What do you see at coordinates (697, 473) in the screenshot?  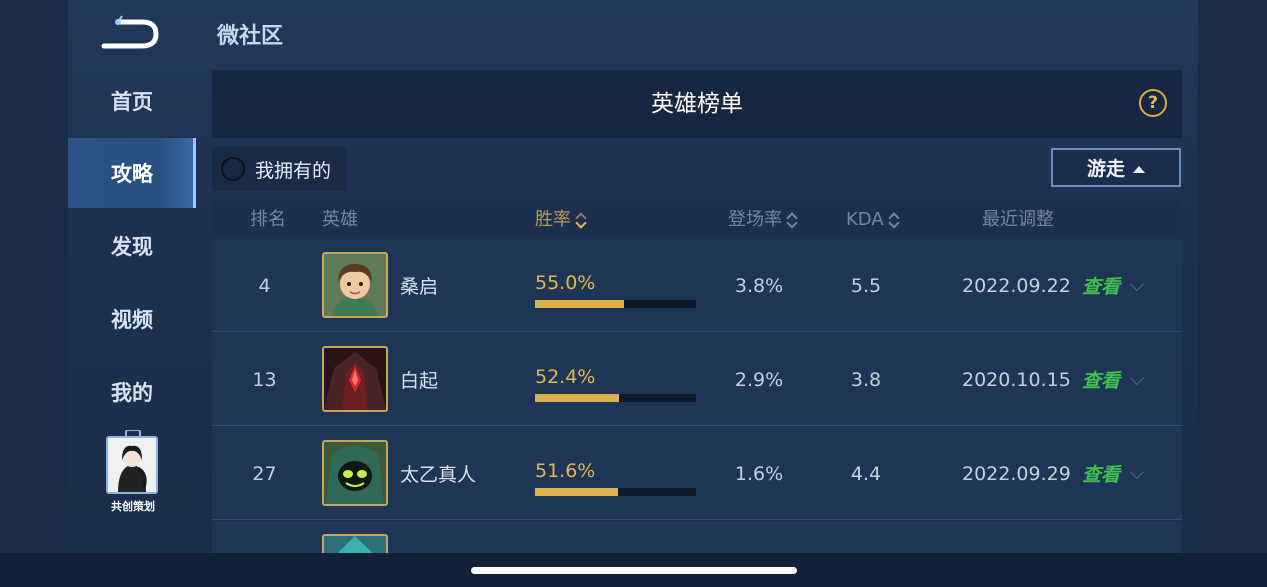 I see `table-row: 27 太乙真人 51.6% 1.6% 4.4 2022.09.29 查看` at bounding box center [697, 473].